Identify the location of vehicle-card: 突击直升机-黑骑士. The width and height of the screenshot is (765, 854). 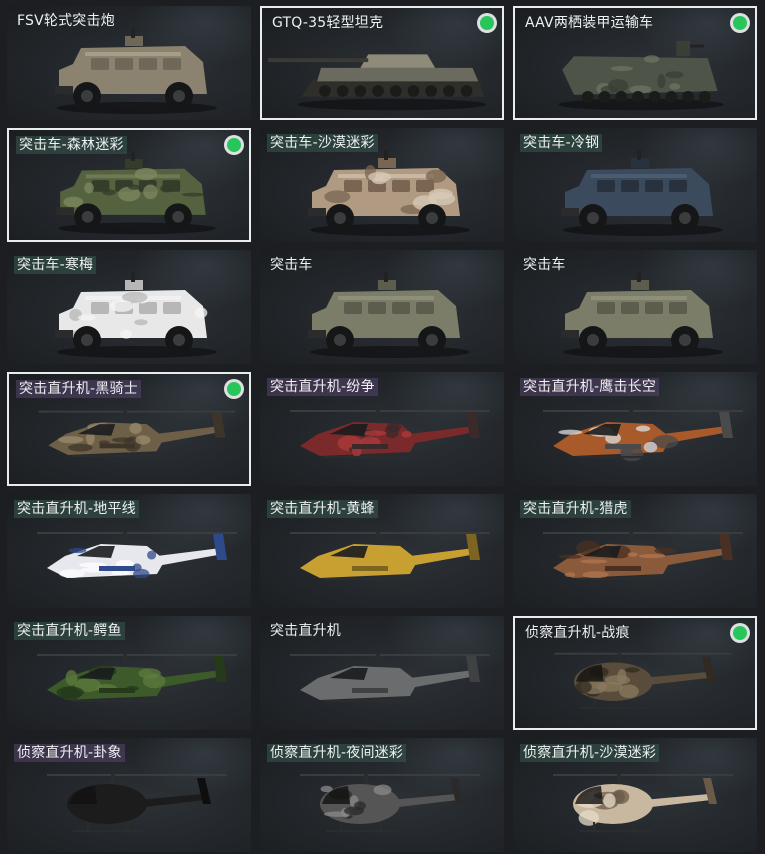
(129, 429).